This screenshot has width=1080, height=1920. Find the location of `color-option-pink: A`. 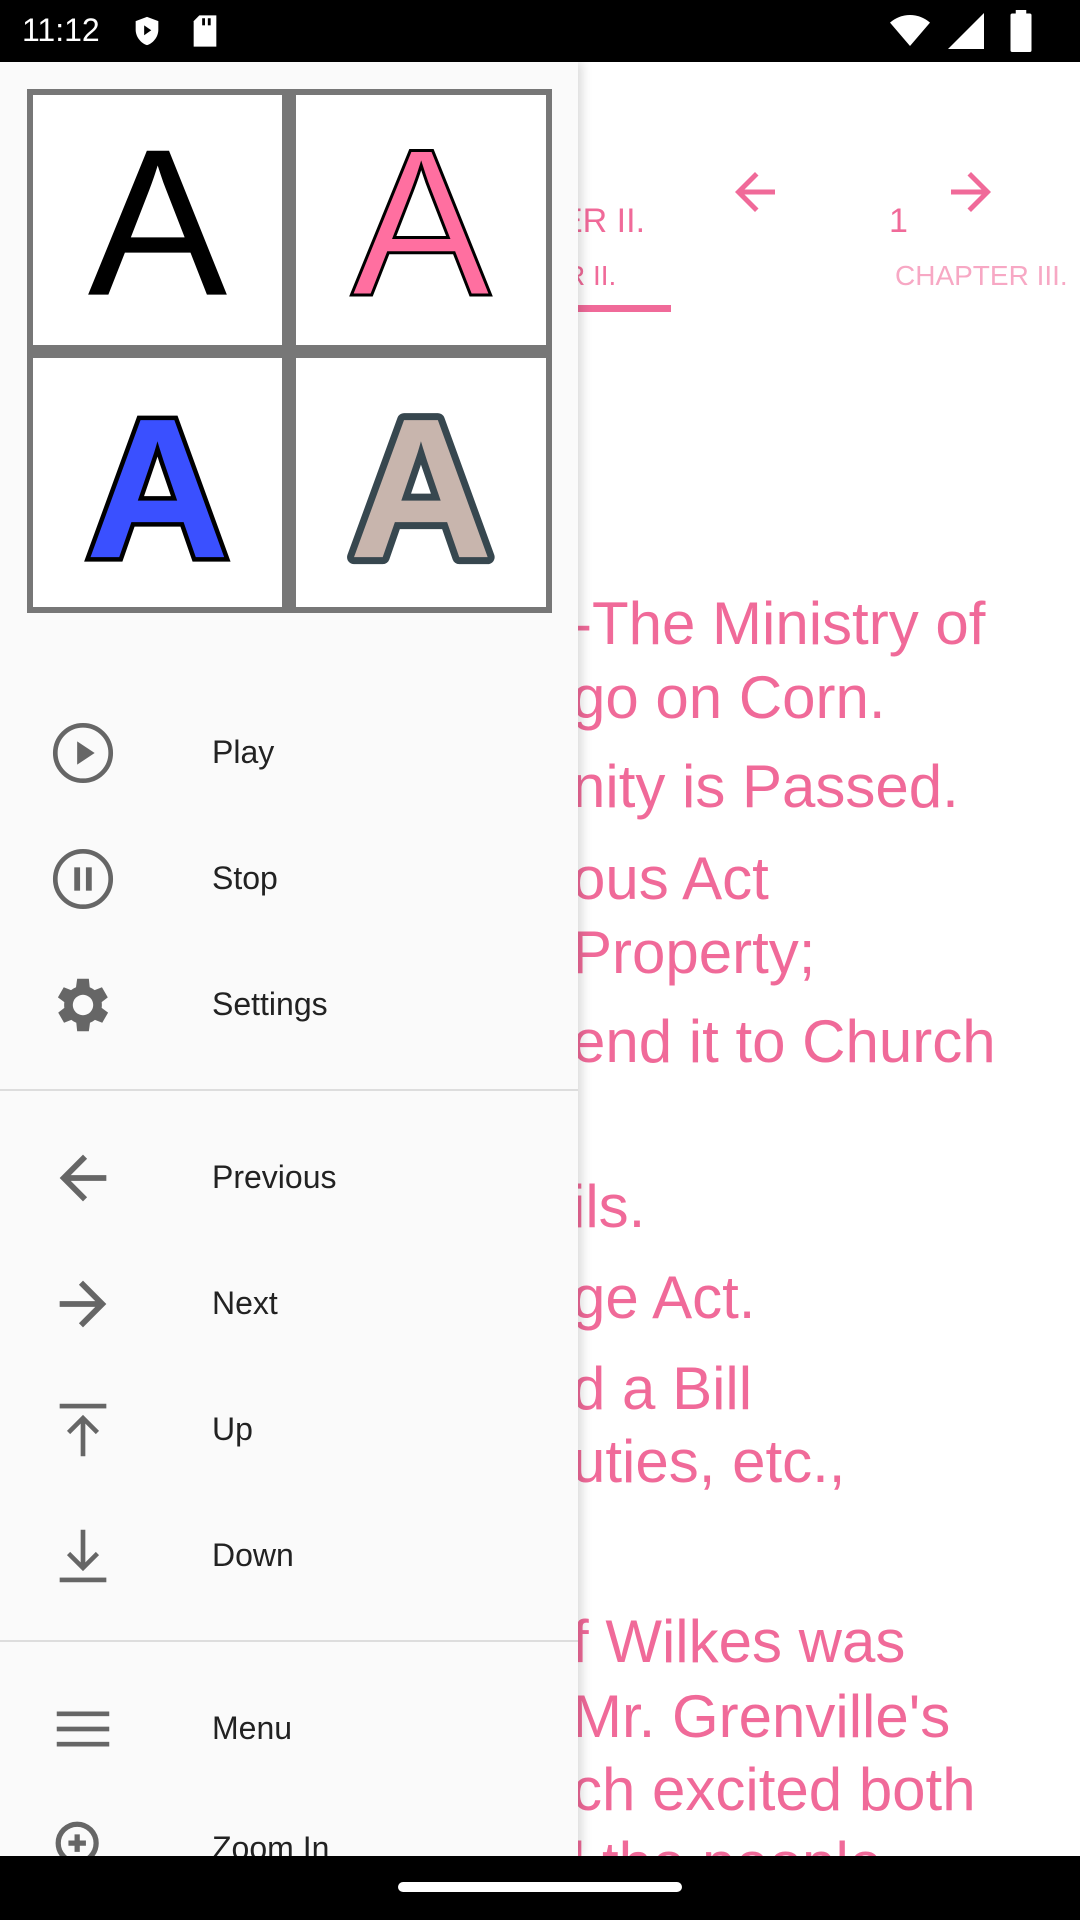

color-option-pink: A is located at coordinates (421, 220).